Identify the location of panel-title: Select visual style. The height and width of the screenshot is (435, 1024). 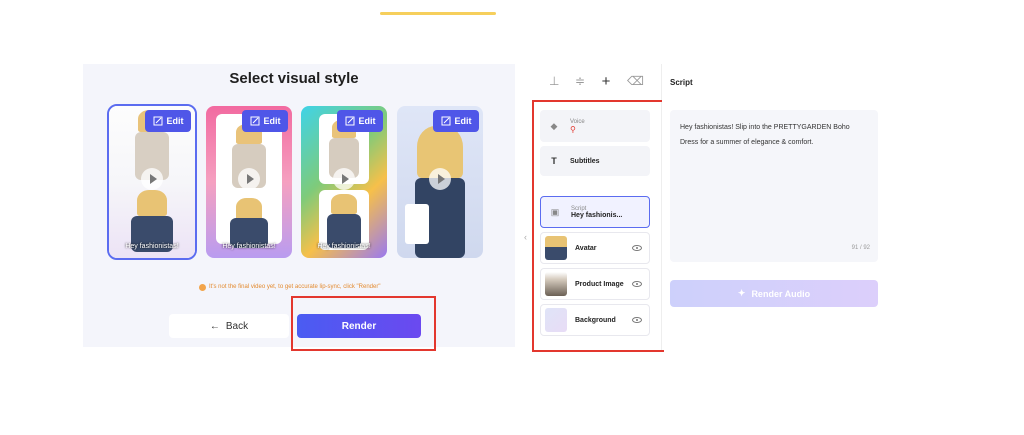
(294, 78).